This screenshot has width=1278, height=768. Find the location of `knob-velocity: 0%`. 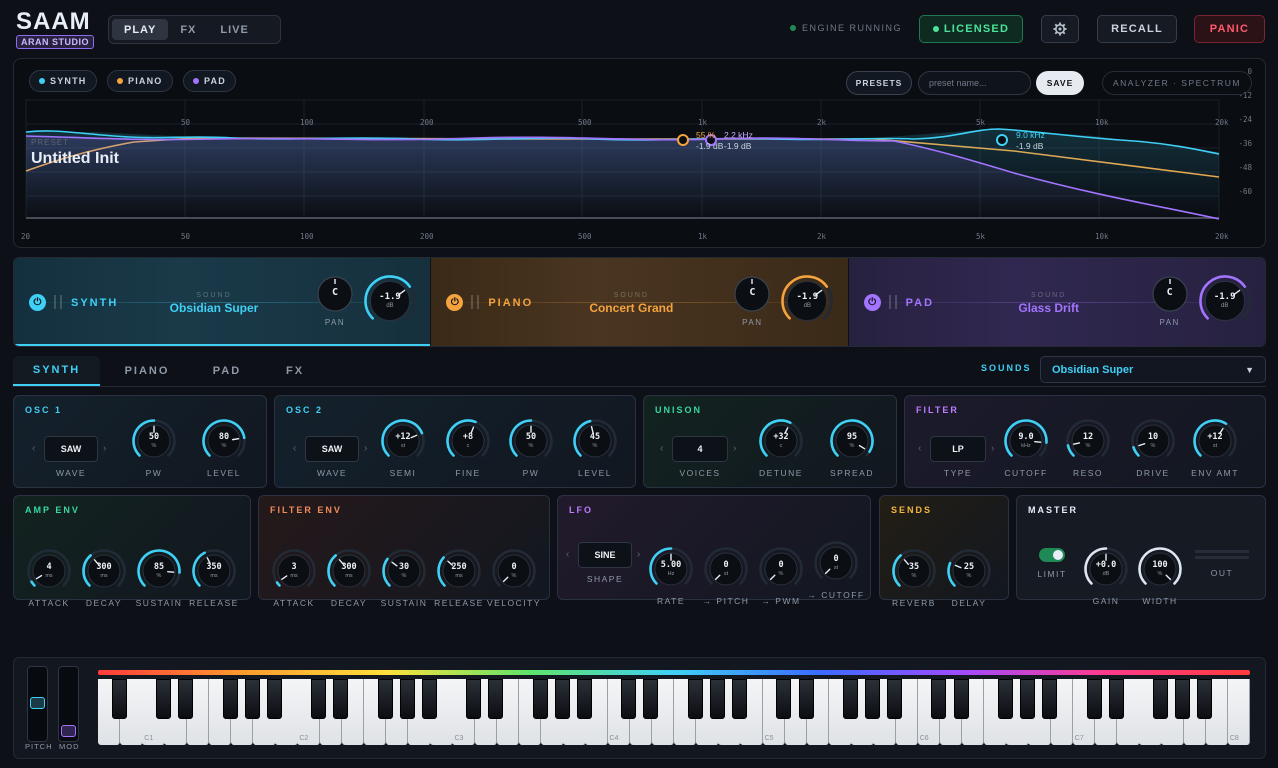

knob-velocity: 0% is located at coordinates (514, 571).